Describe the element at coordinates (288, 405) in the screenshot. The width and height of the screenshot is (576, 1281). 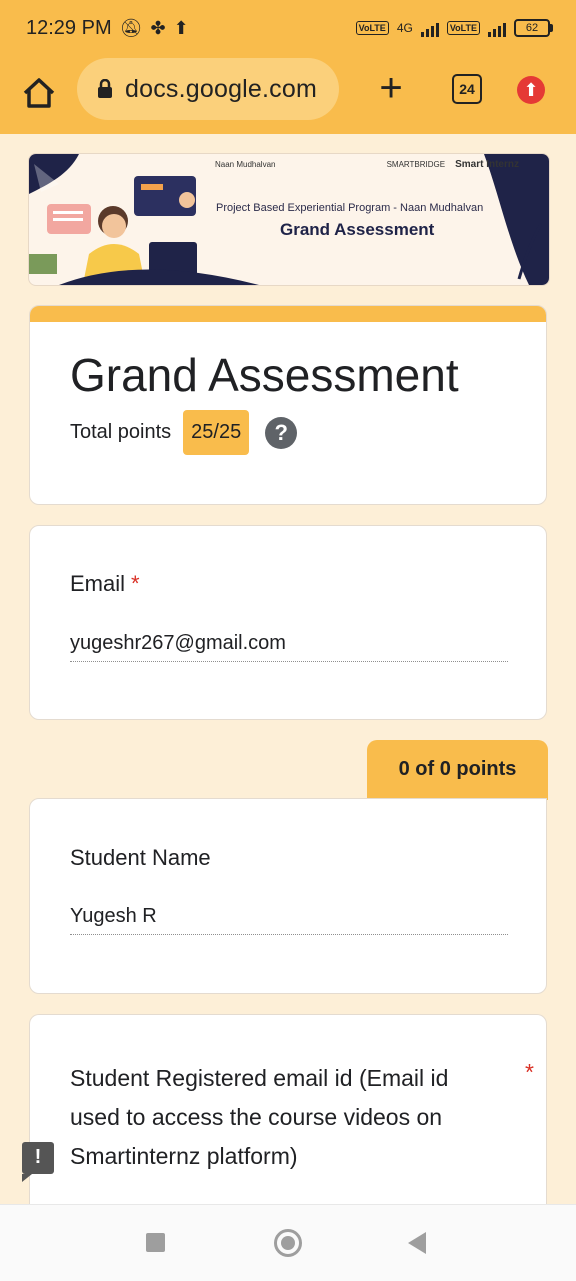
I see `form-header-card: Grand Assessment Total points 25/25 ?` at that location.